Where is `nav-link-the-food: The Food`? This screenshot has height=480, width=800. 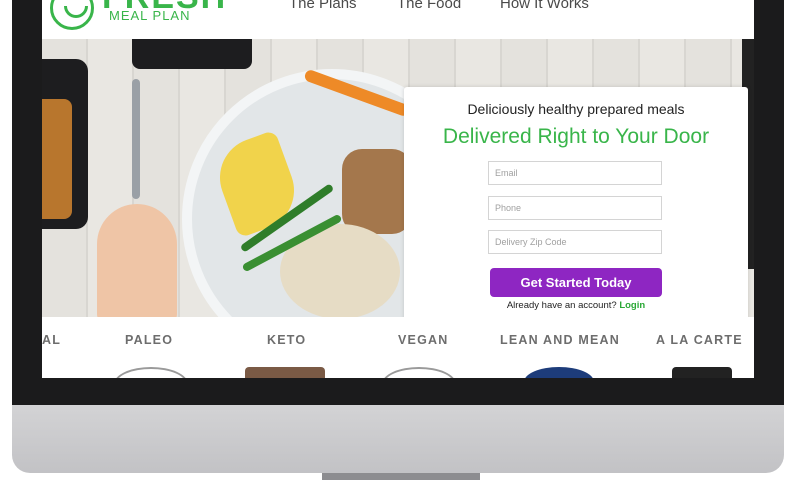
nav-link-the-food: The Food is located at coordinates (429, 6).